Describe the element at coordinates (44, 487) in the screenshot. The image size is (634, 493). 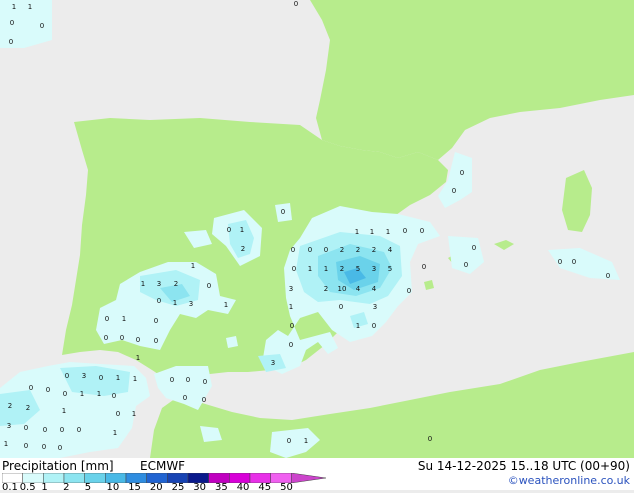
I see `legend-tick-label: 1` at that location.